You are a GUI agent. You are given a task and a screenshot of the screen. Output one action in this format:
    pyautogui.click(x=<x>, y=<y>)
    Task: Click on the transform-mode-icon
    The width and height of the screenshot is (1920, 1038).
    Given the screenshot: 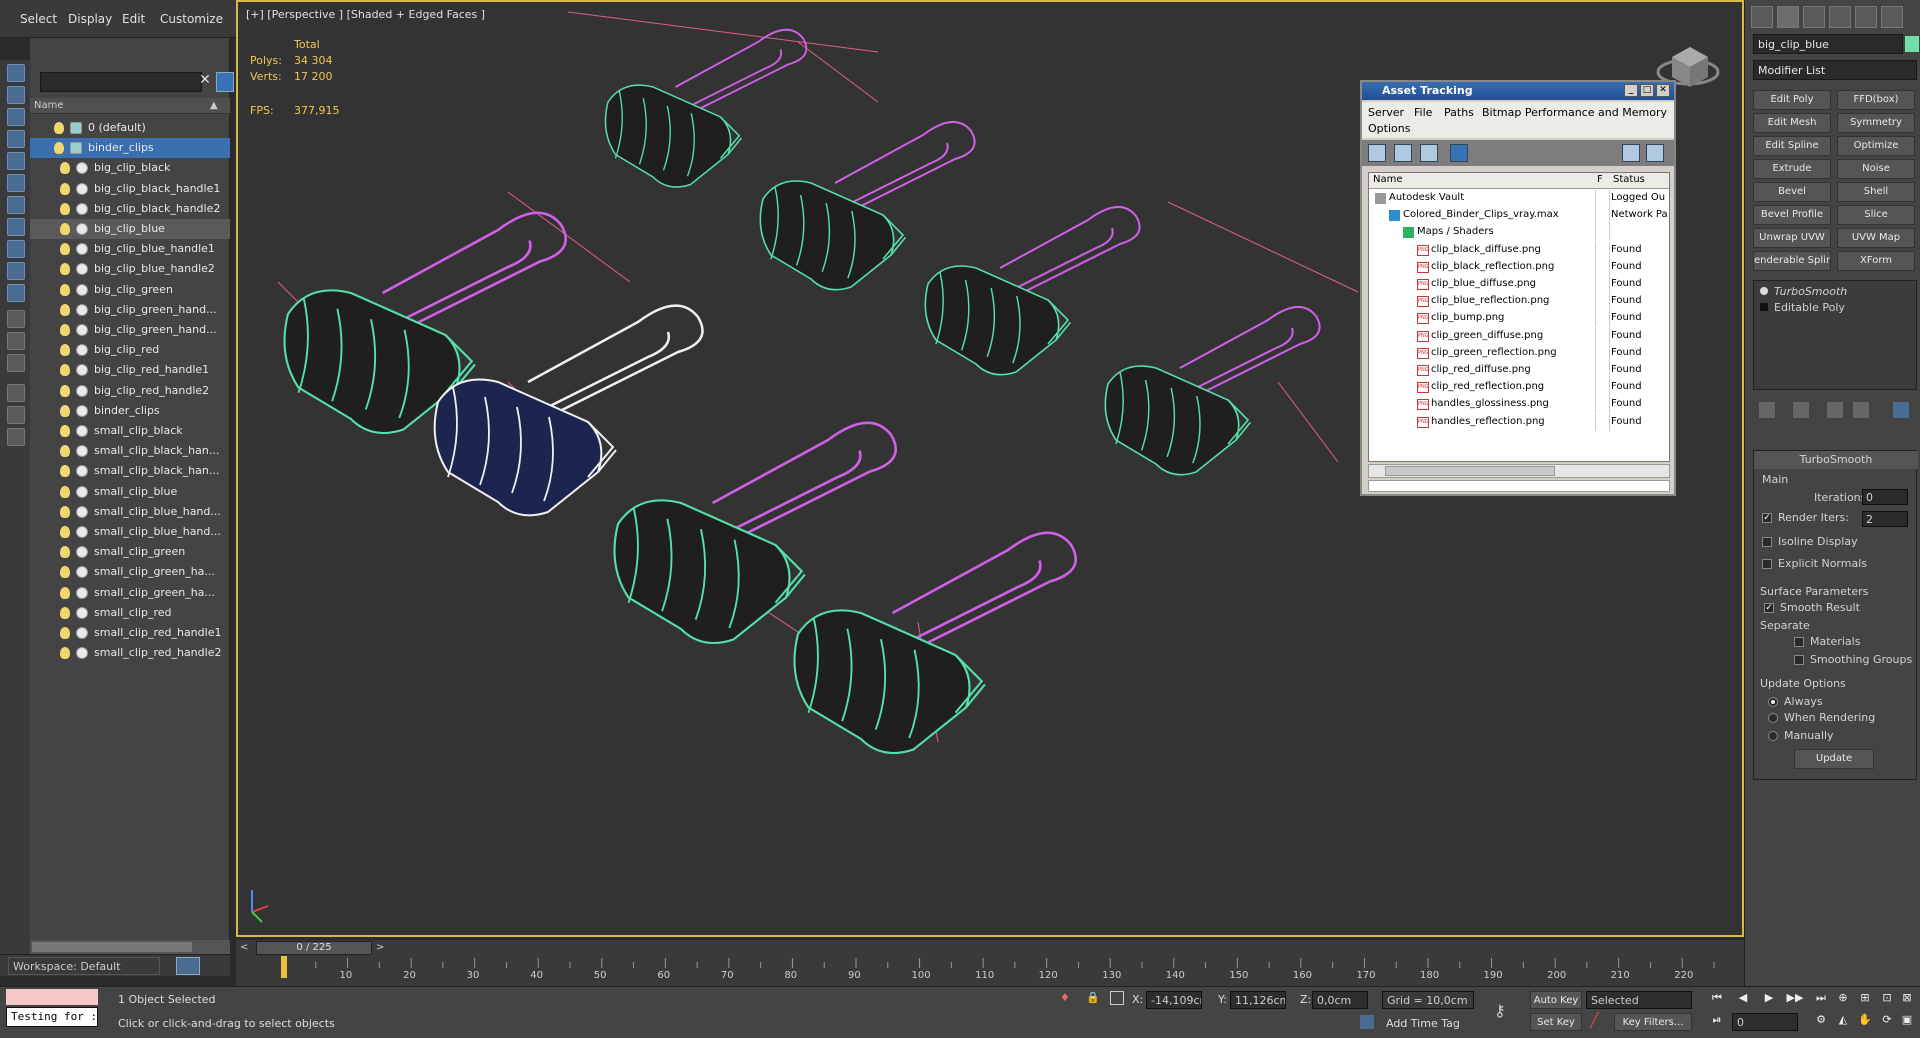 What is the action you would take?
    pyautogui.click(x=1117, y=998)
    